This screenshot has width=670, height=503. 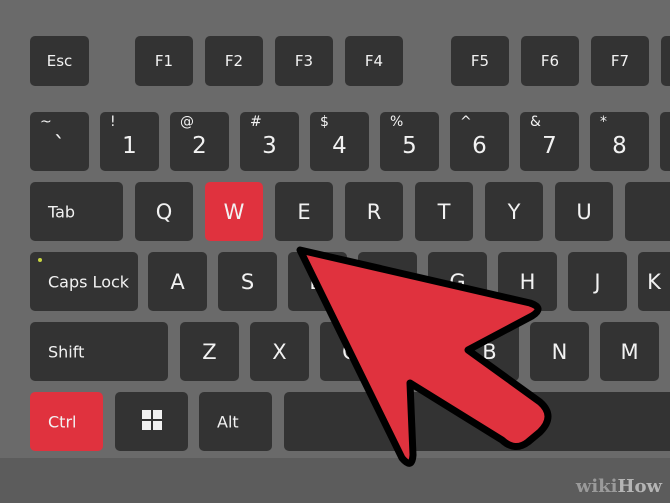 What do you see at coordinates (618, 486) in the screenshot?
I see `wikihow-logo: wikiHow` at bounding box center [618, 486].